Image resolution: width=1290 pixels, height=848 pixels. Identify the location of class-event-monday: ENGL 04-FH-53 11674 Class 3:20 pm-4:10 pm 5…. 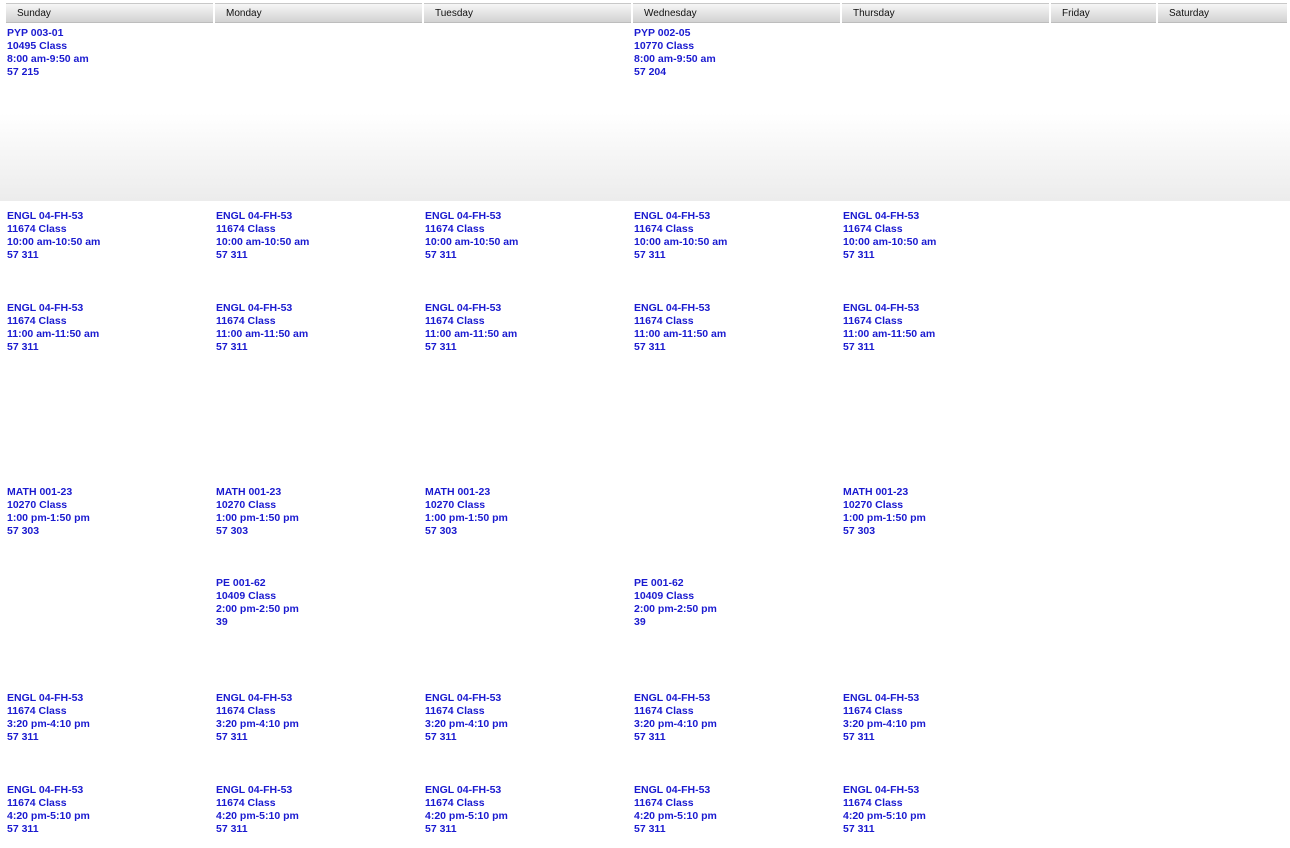
(257, 718).